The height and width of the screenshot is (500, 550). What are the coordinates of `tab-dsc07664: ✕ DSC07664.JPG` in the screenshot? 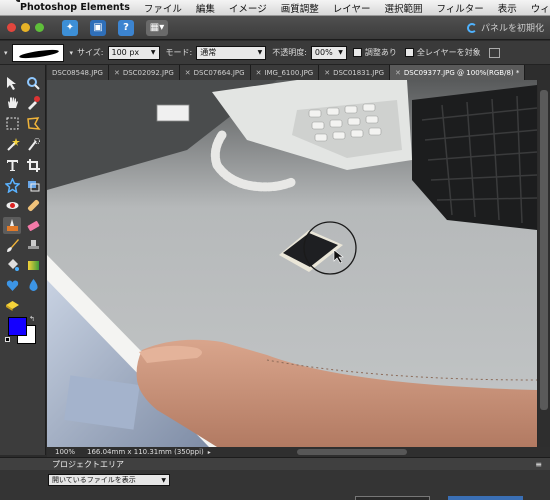 It's located at (215, 72).